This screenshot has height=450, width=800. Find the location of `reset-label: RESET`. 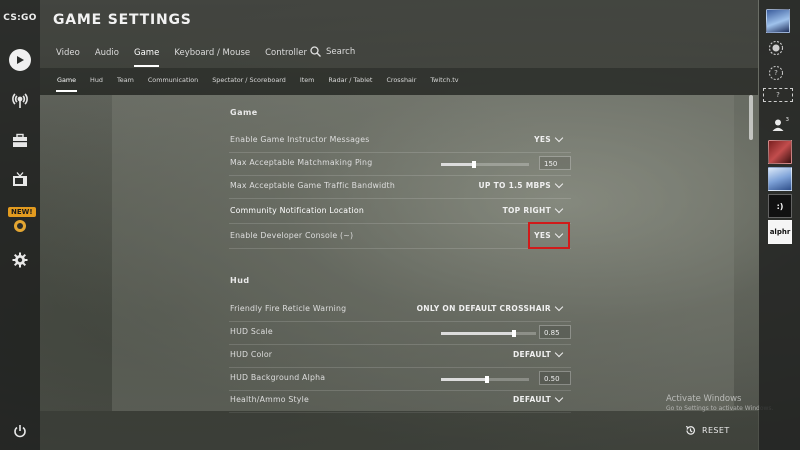

reset-label: RESET is located at coordinates (716, 430).